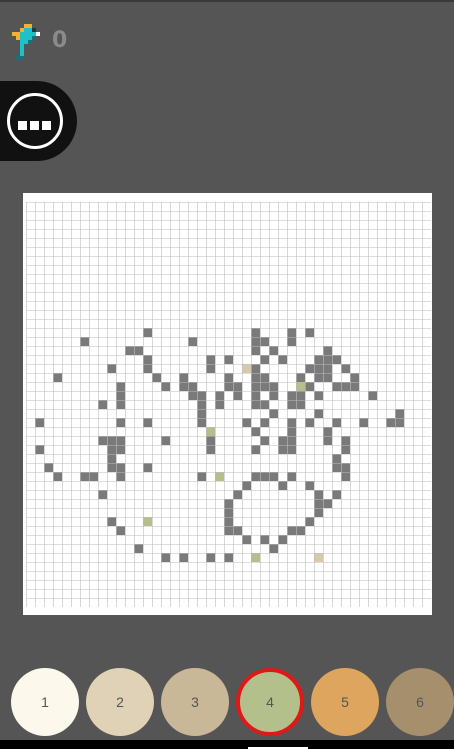 This screenshot has width=454, height=749. I want to click on palette-swatch-5: 5, so click(345, 702).